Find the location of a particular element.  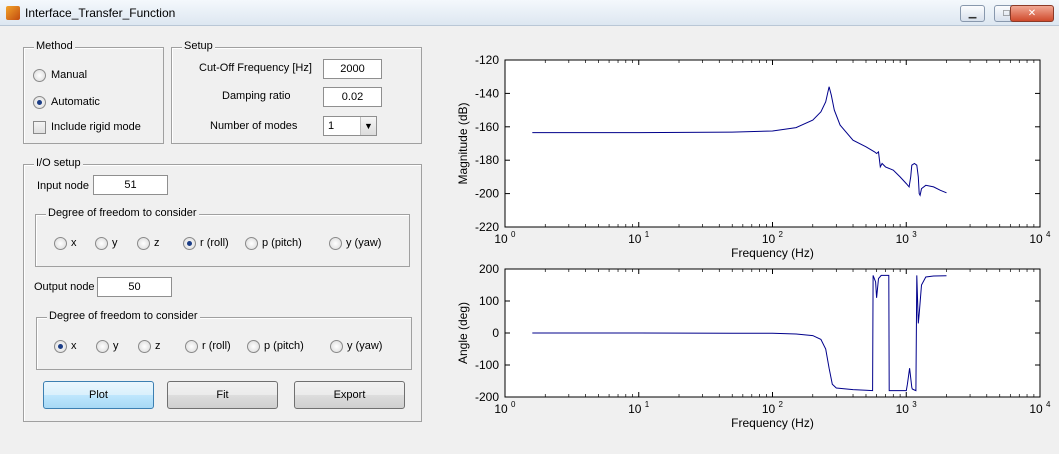

input-node-input: 51 is located at coordinates (130, 185).